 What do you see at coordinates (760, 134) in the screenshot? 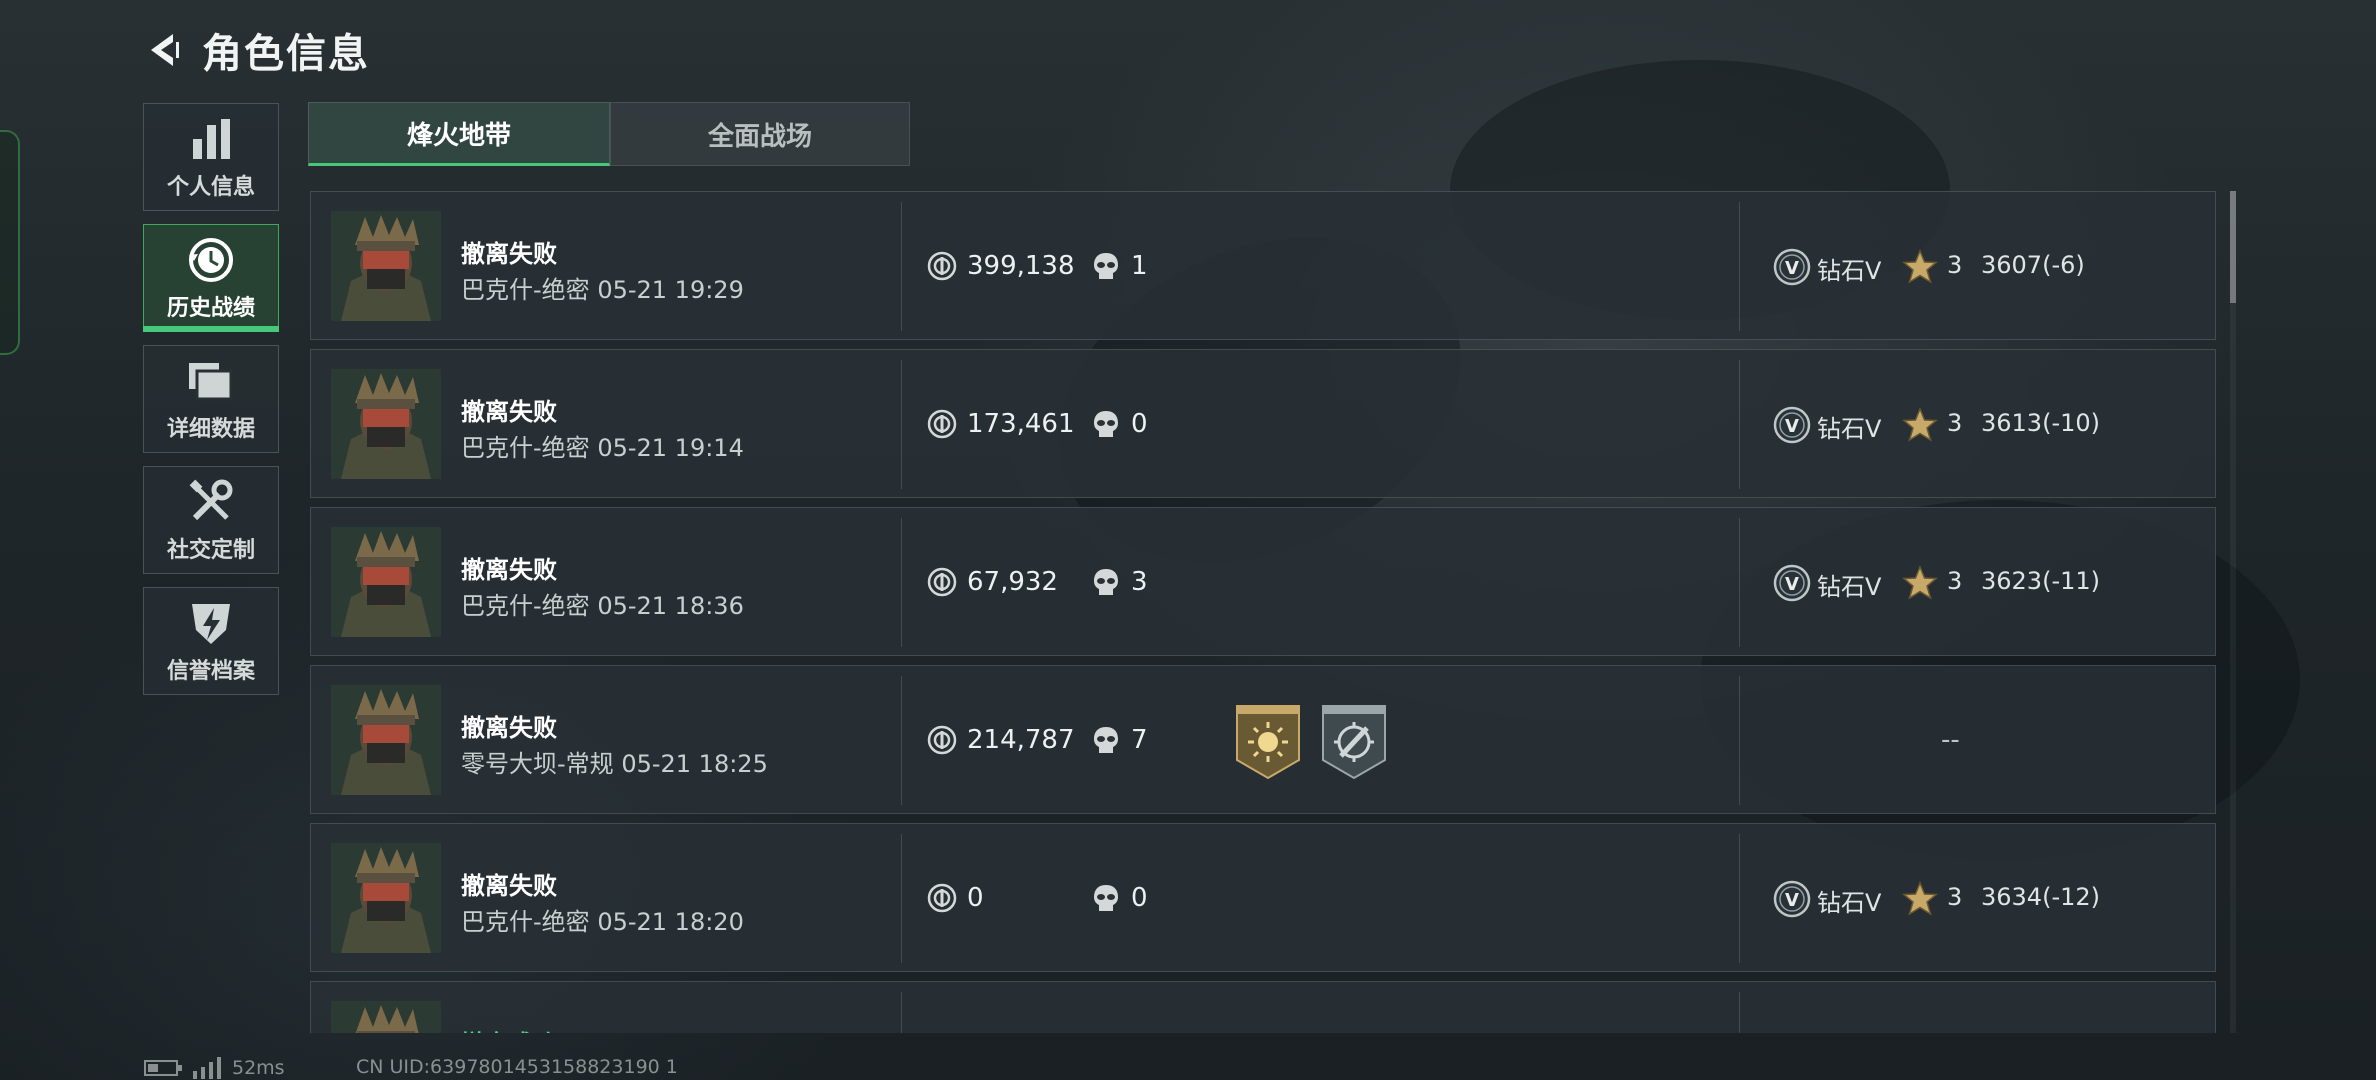
I see `tab-full-battlefield: 全面战场` at bounding box center [760, 134].